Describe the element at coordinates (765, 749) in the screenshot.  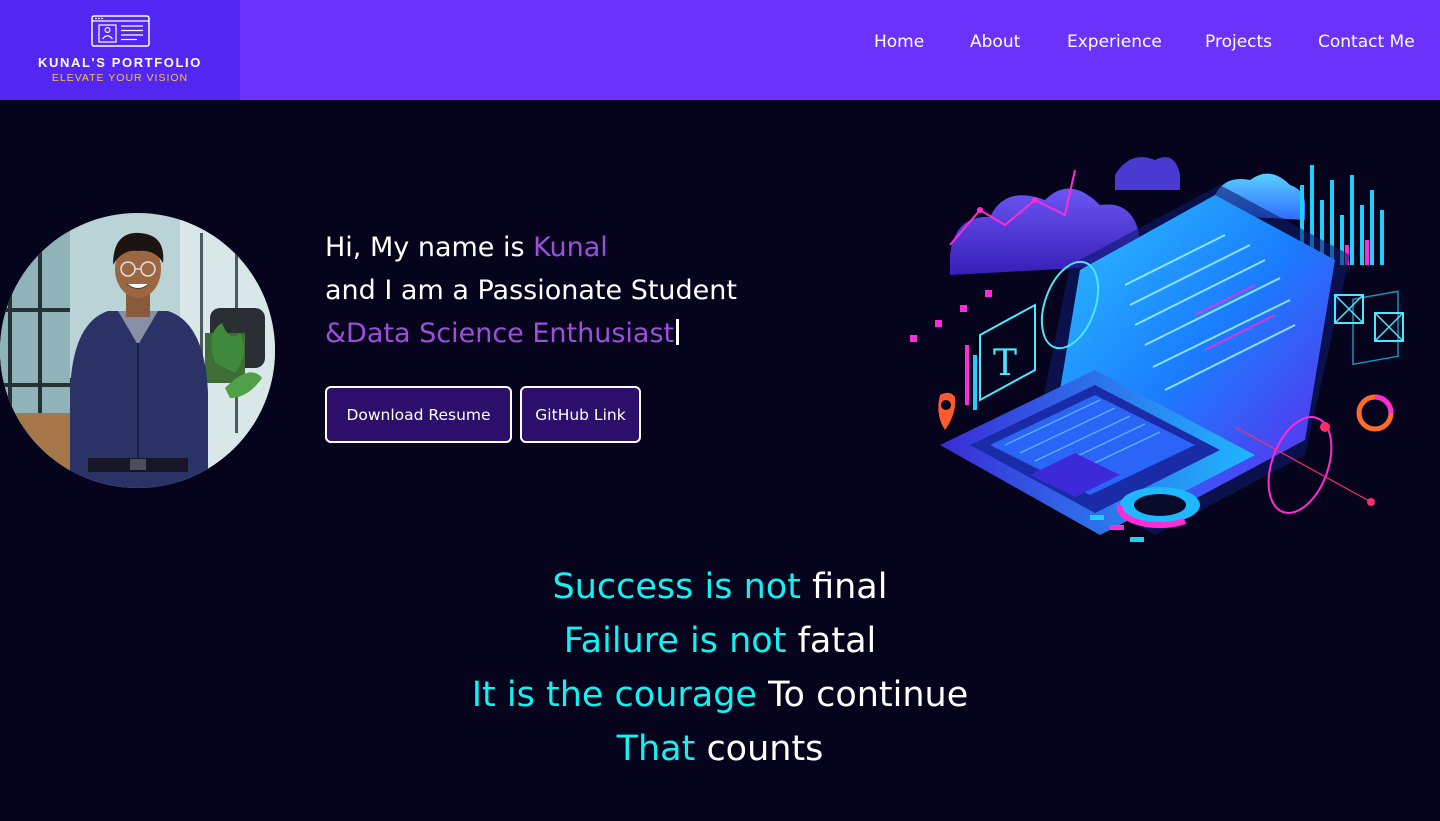
I see `quote-rest: counts` at that location.